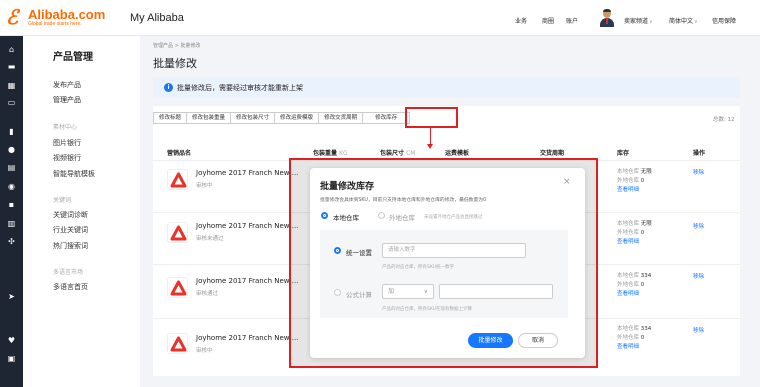 The height and width of the screenshot is (387, 760). What do you see at coordinates (343, 153) in the screenshot?
I see `col-weight-unit: KG` at bounding box center [343, 153].